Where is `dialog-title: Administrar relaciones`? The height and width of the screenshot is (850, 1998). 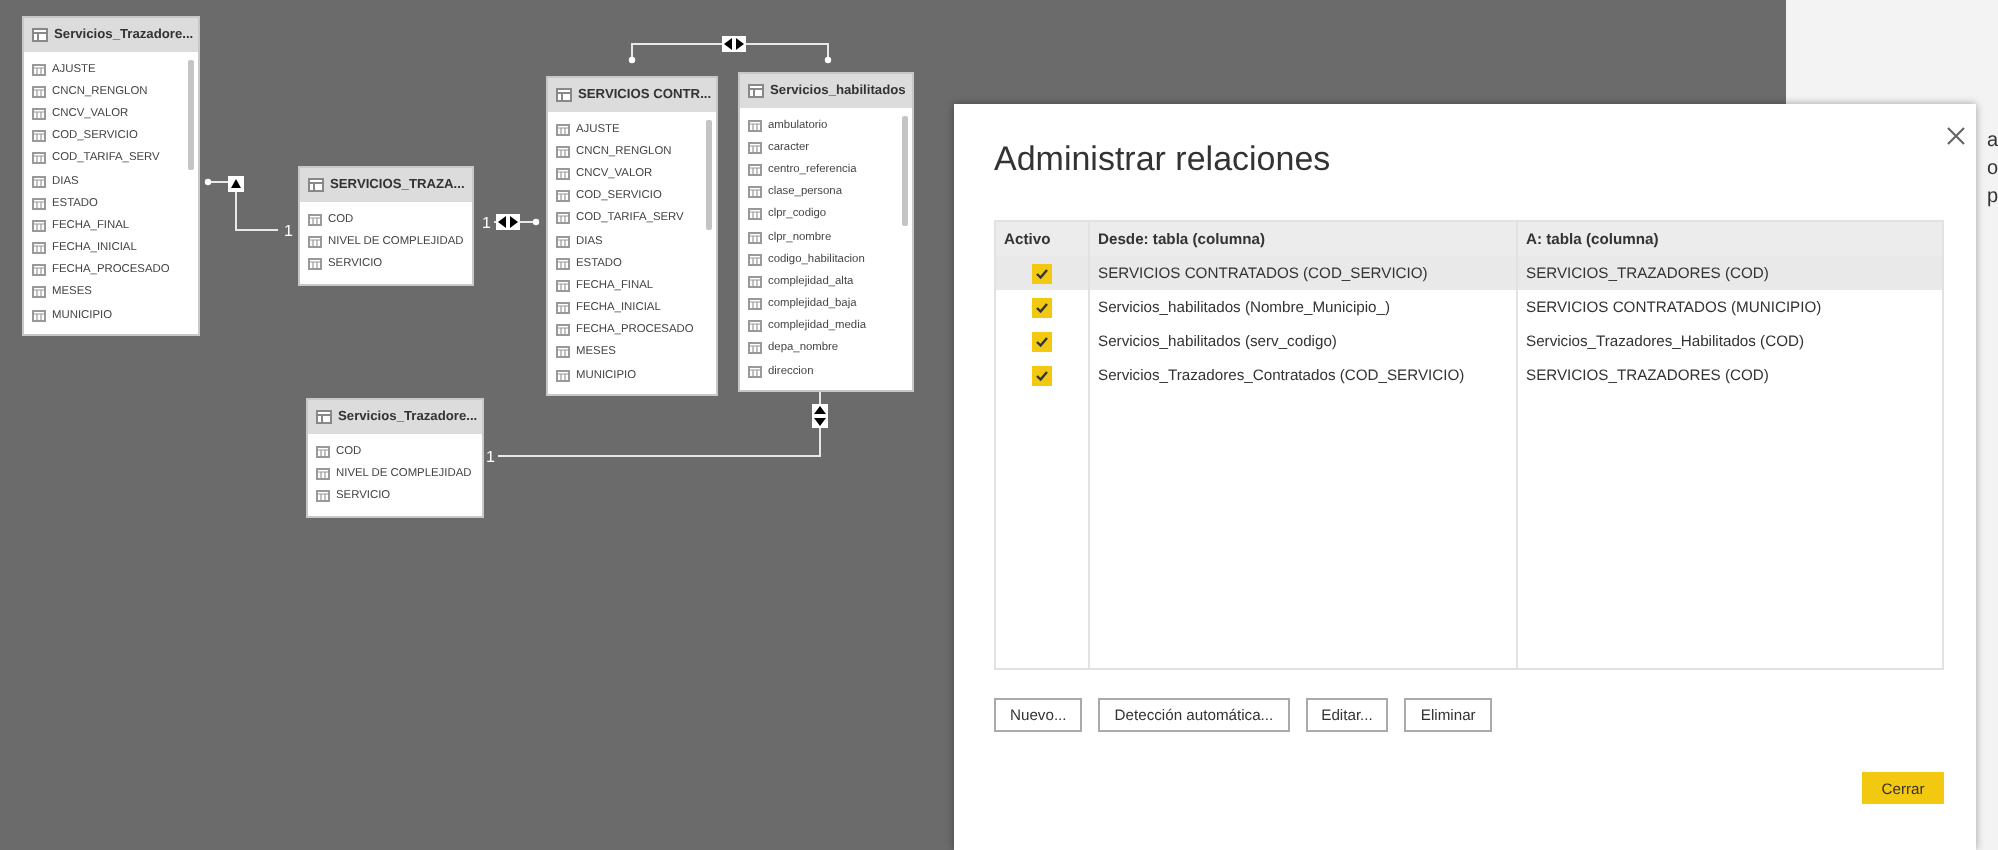 dialog-title: Administrar relaciones is located at coordinates (1163, 161).